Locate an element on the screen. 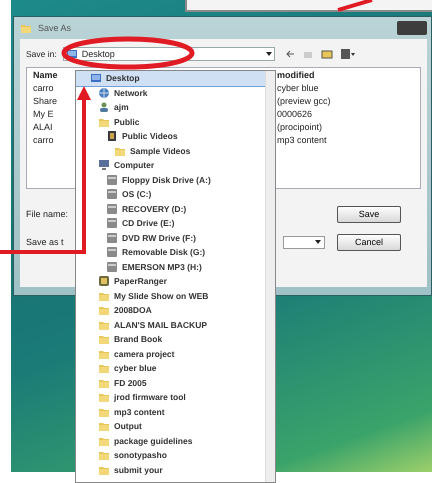  app-icon is located at coordinates (104, 281).